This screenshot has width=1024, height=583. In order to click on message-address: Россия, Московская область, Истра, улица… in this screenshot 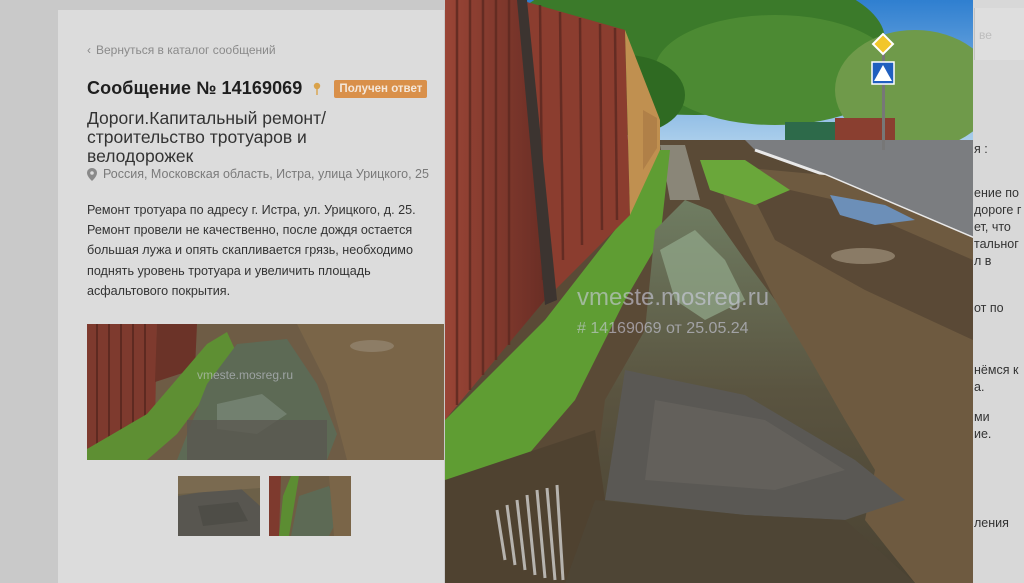, I will do `click(258, 174)`.